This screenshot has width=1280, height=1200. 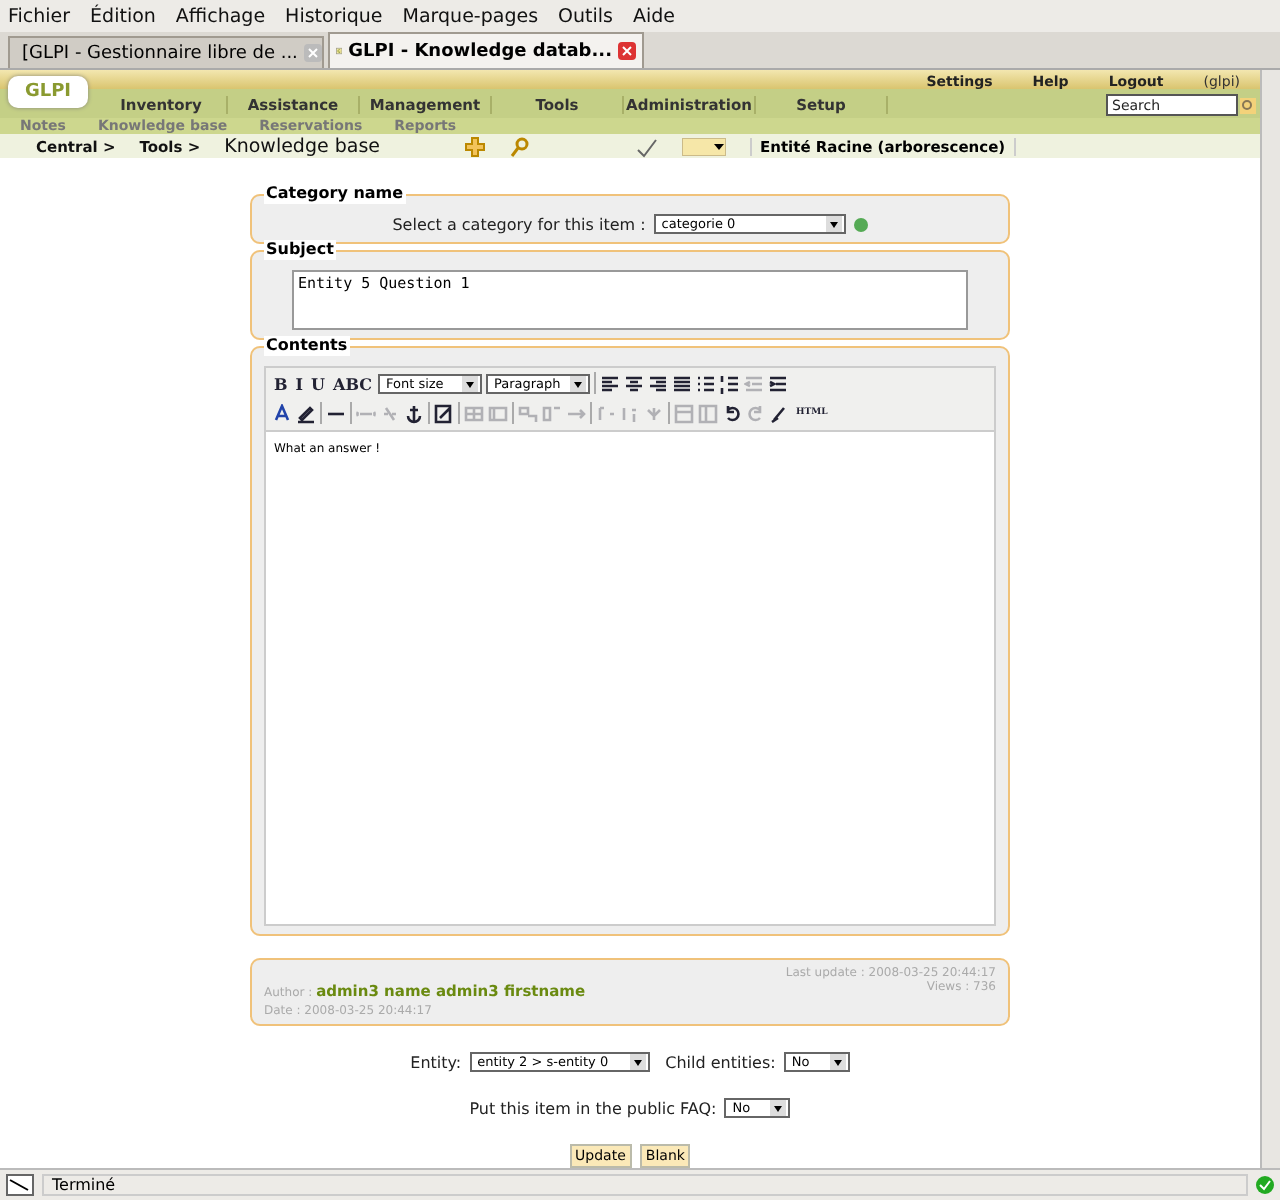 I want to click on menu-item: Historique, so click(x=334, y=16).